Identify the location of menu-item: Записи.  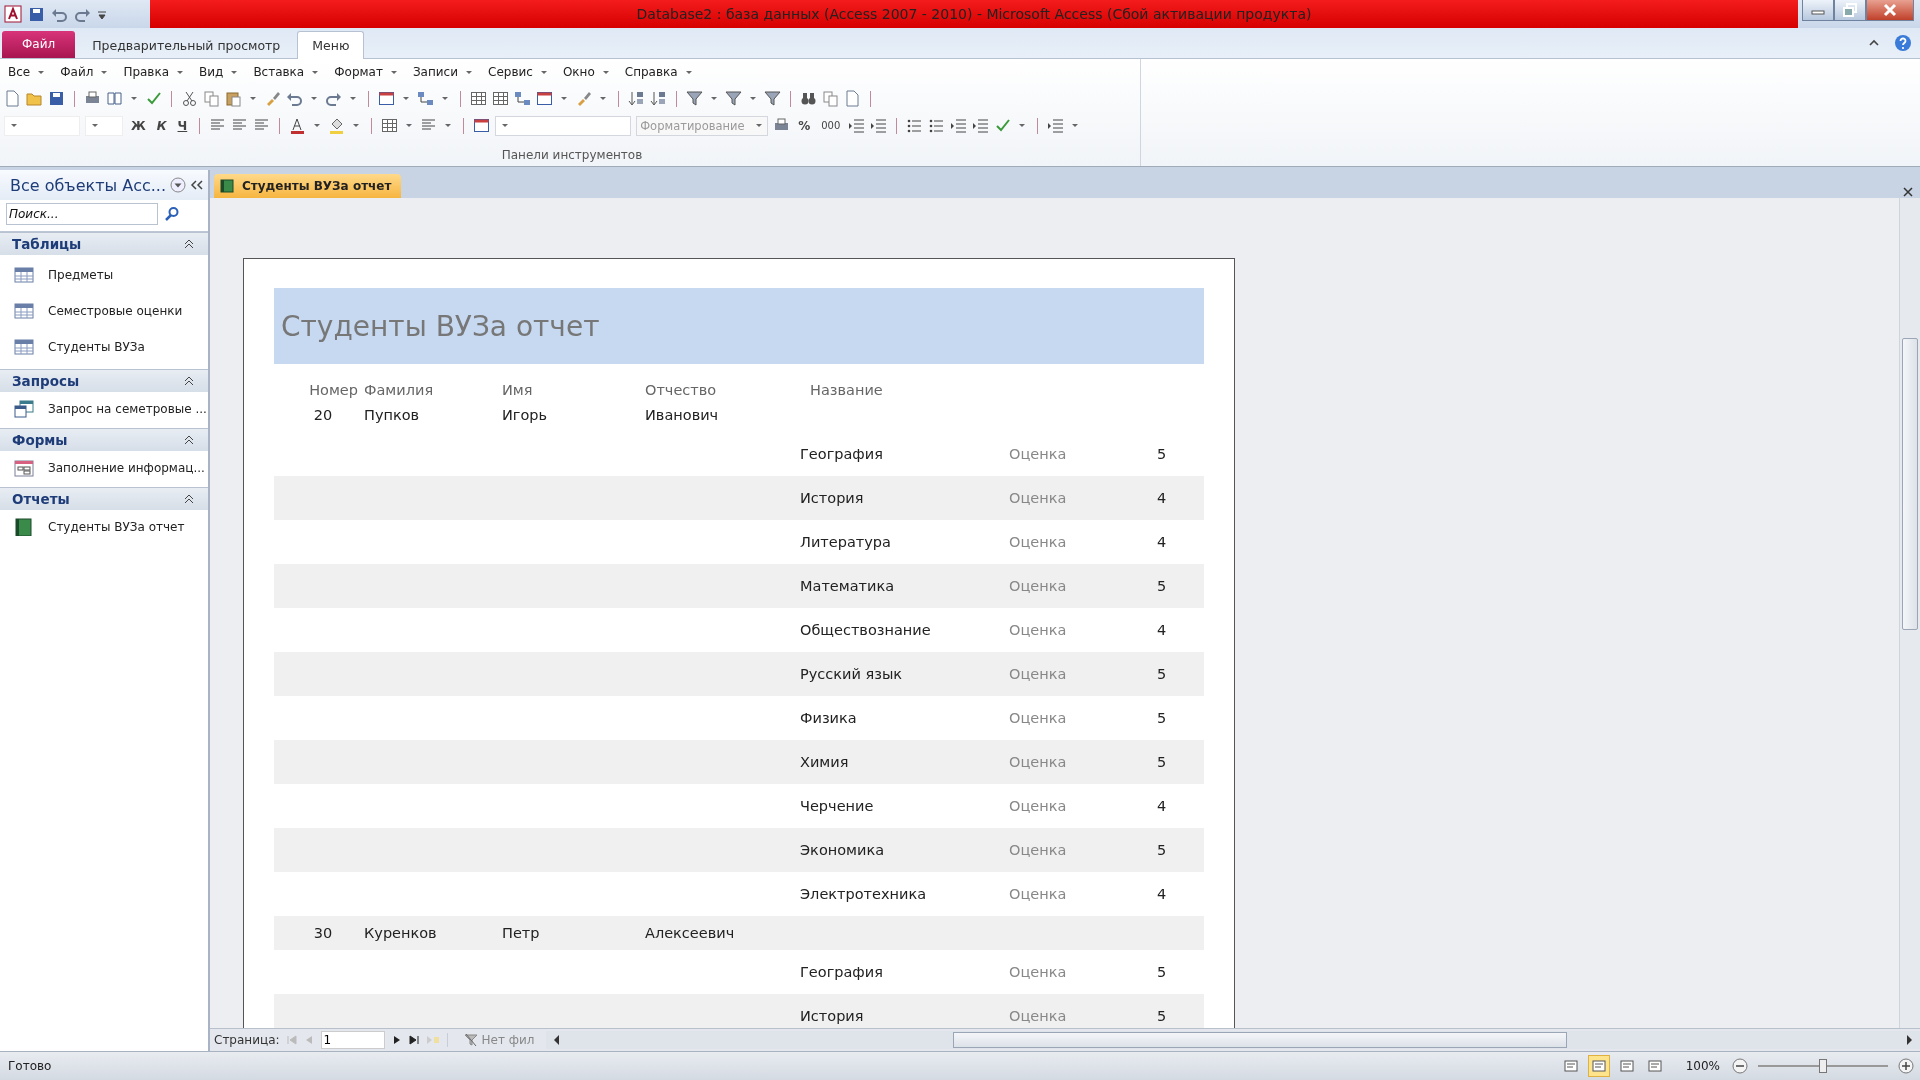
(446, 72).